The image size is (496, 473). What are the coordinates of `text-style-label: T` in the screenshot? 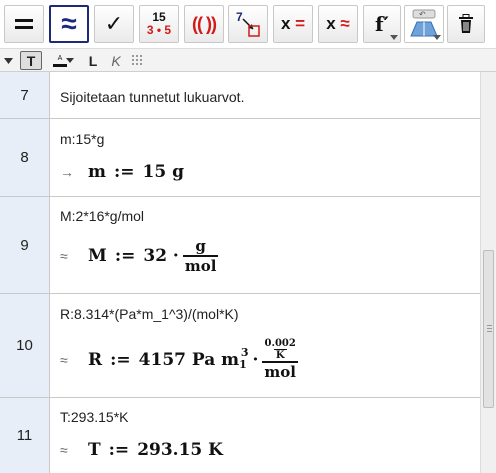 It's located at (31, 60).